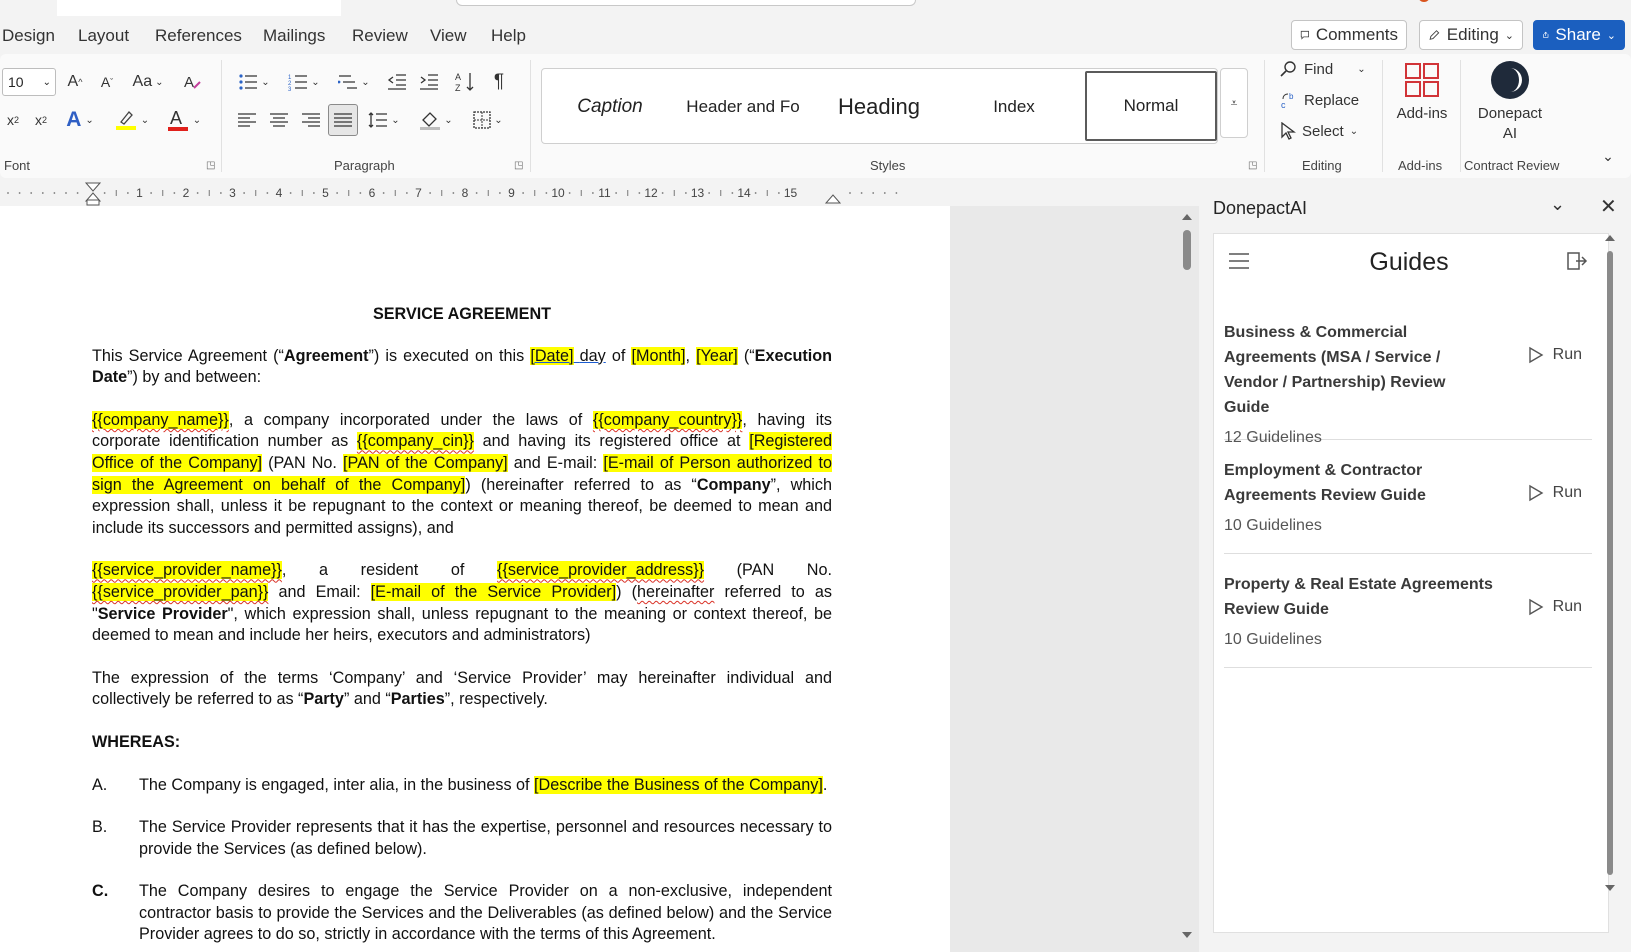 The image size is (1631, 952). I want to click on placeholder-sp-address: {{service_provider_address}}, so click(601, 570).